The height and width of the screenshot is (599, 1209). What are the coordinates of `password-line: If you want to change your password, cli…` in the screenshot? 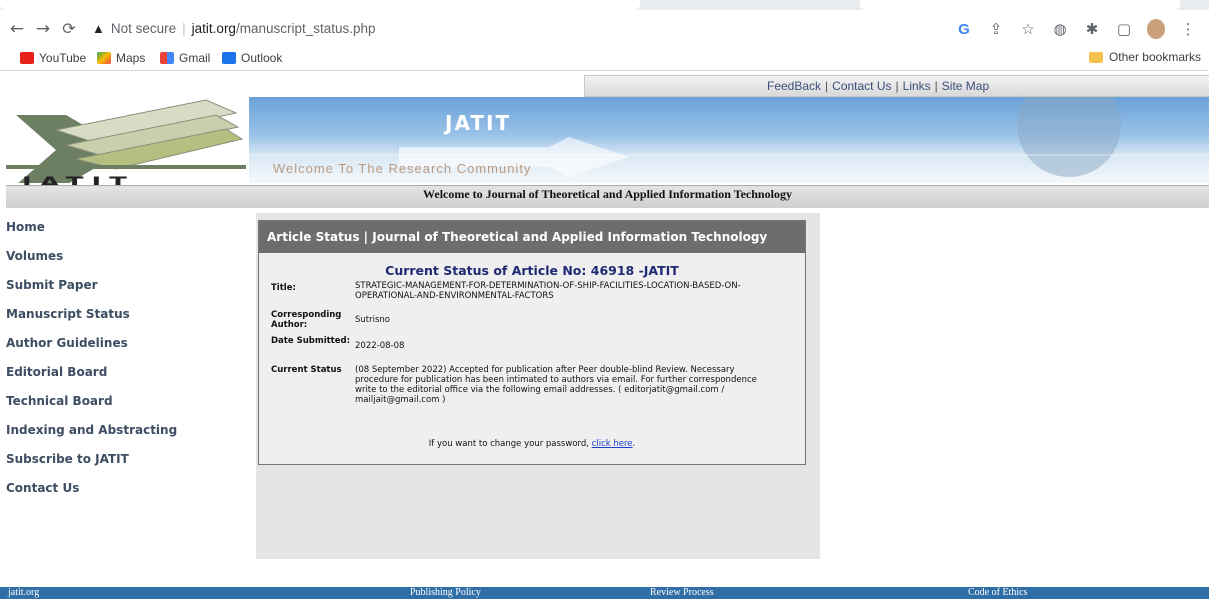 It's located at (532, 444).